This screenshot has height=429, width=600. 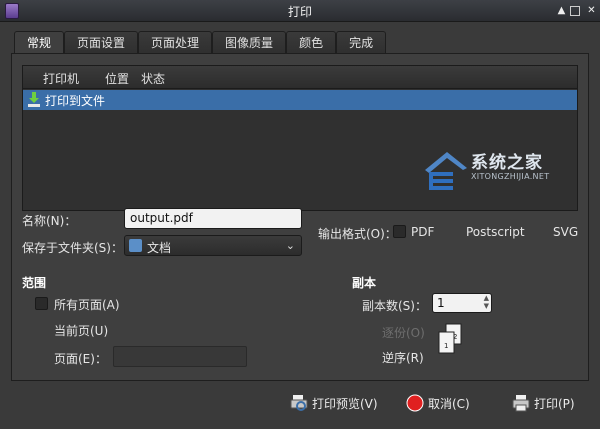 I want to click on title-bar: 打印 ▲ ✕, so click(x=300, y=11).